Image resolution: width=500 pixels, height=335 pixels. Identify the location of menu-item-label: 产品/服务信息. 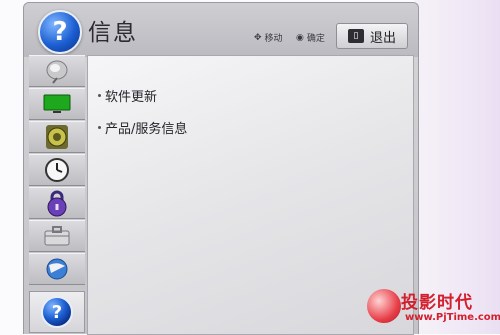
(146, 129).